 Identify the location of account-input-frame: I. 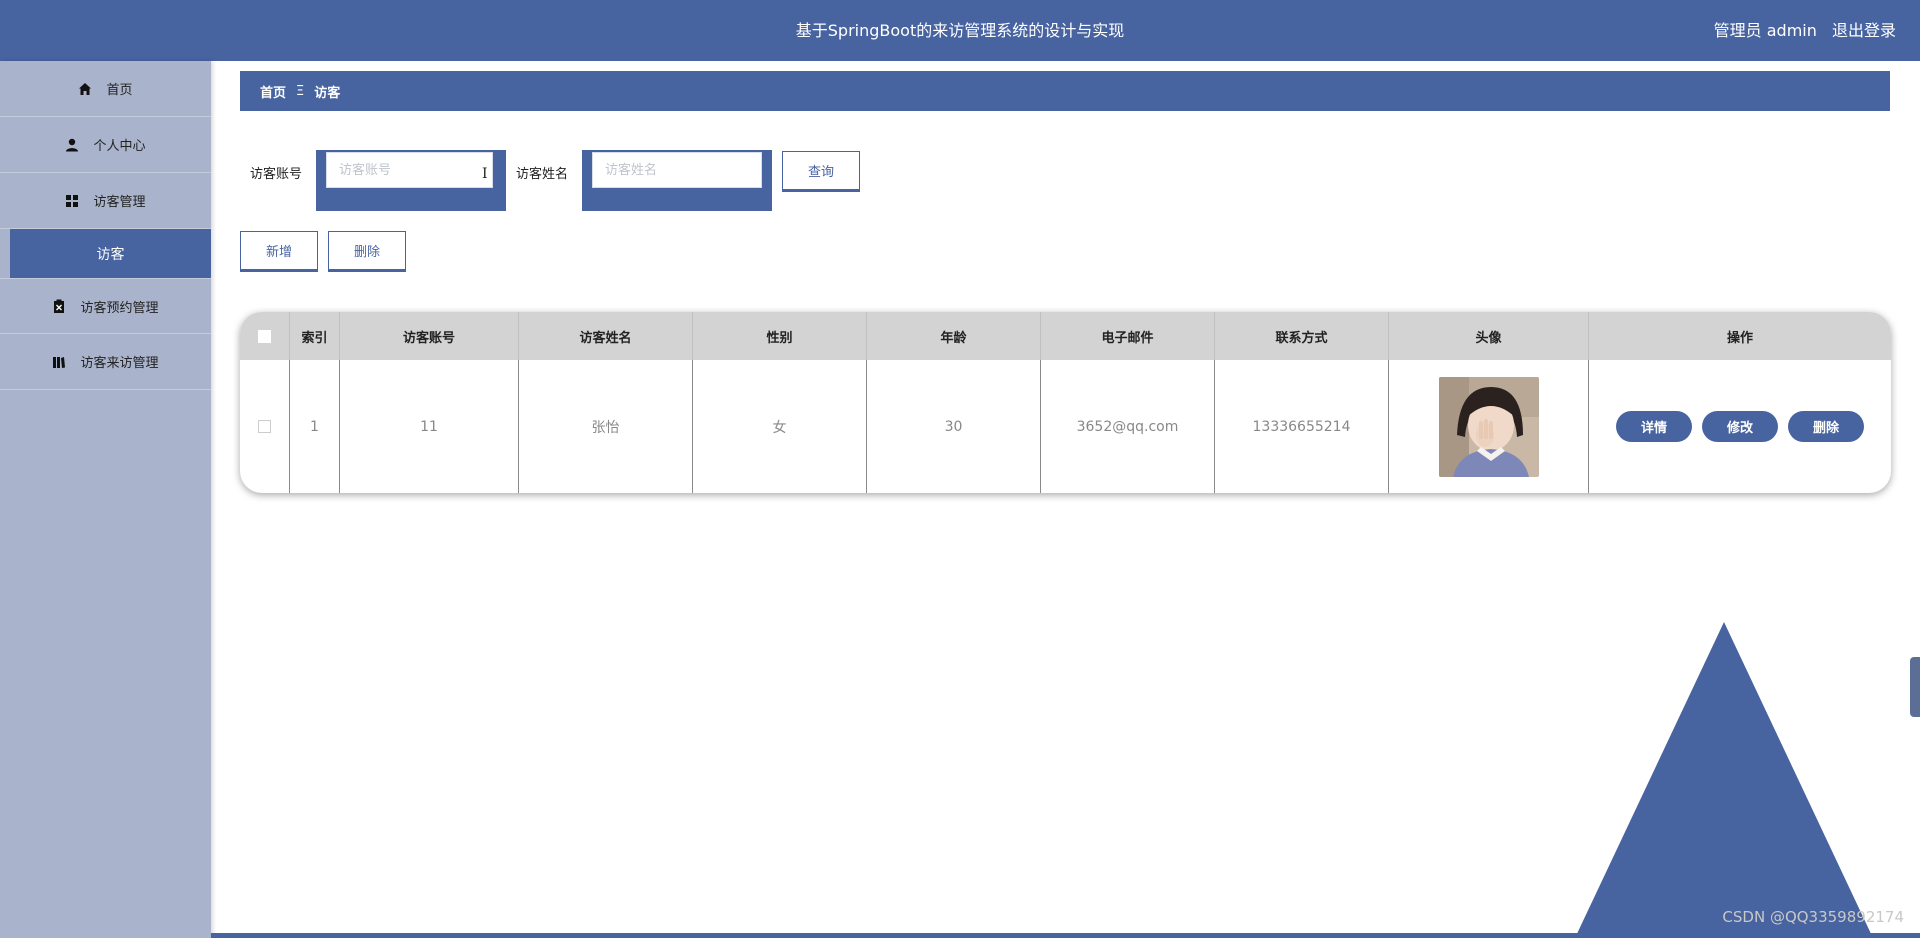
(411, 180).